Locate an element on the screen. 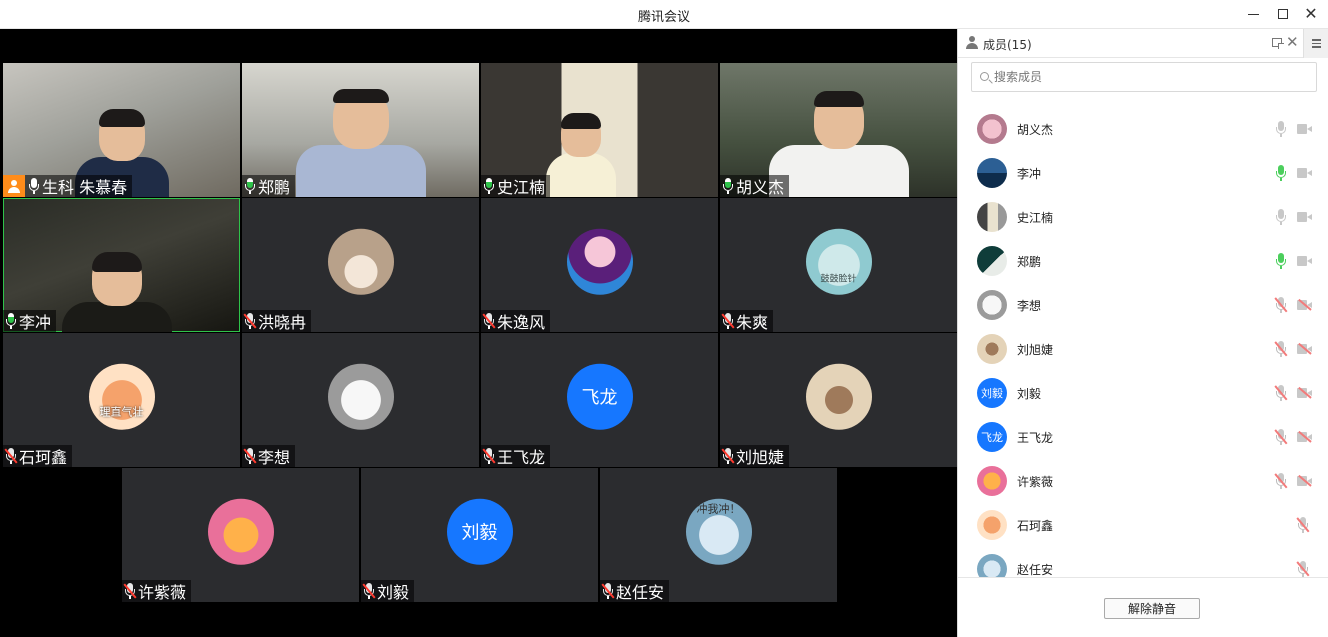  title-bar: 腾讯会议 ✕ is located at coordinates (664, 14).